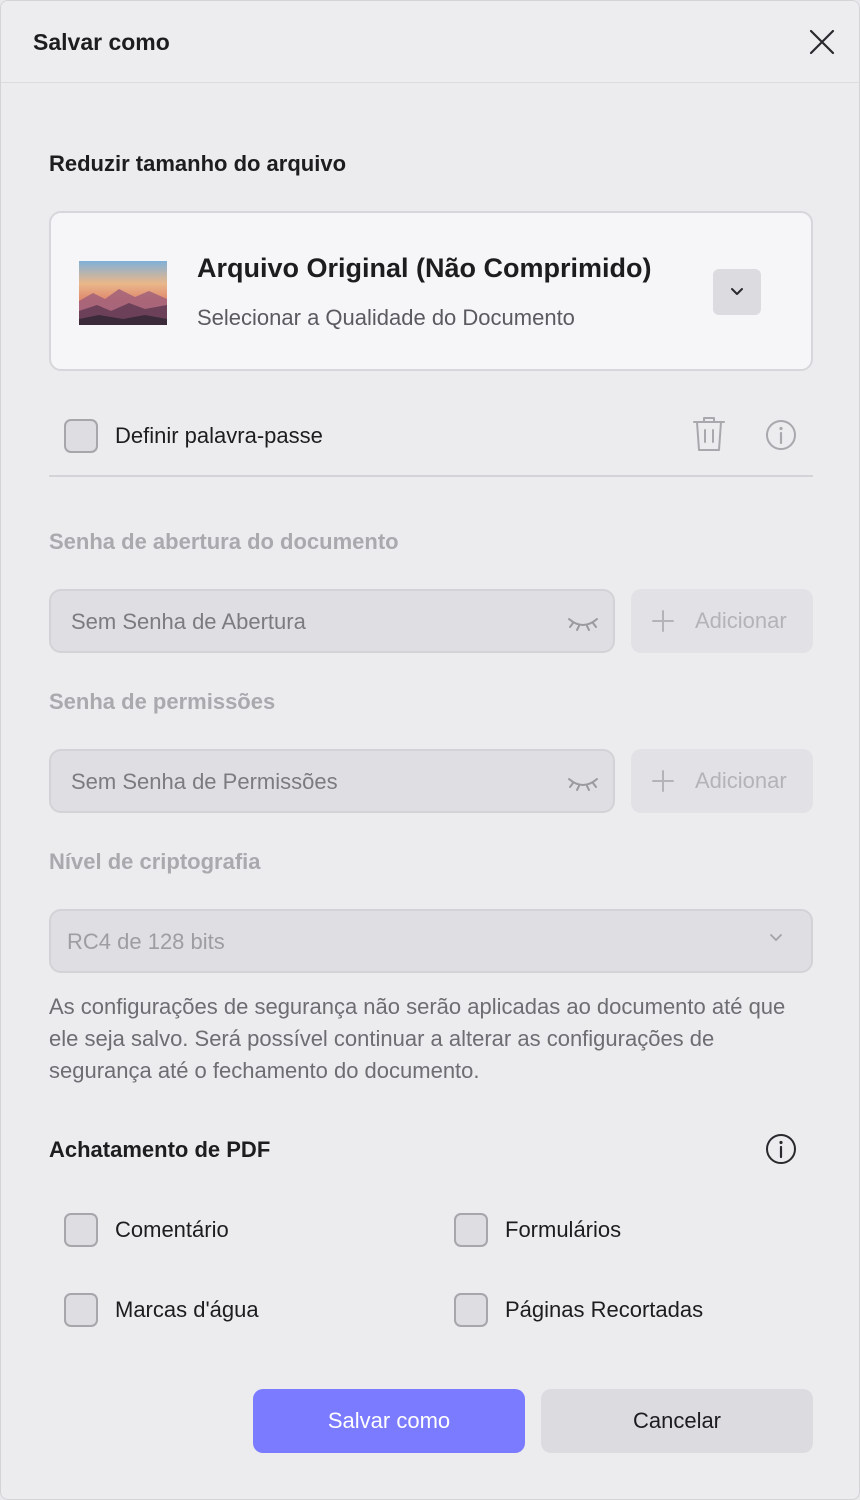 This screenshot has height=1500, width=860. I want to click on quality-option-subtitle: Selecionar a Qualidade do Documento, so click(386, 317).